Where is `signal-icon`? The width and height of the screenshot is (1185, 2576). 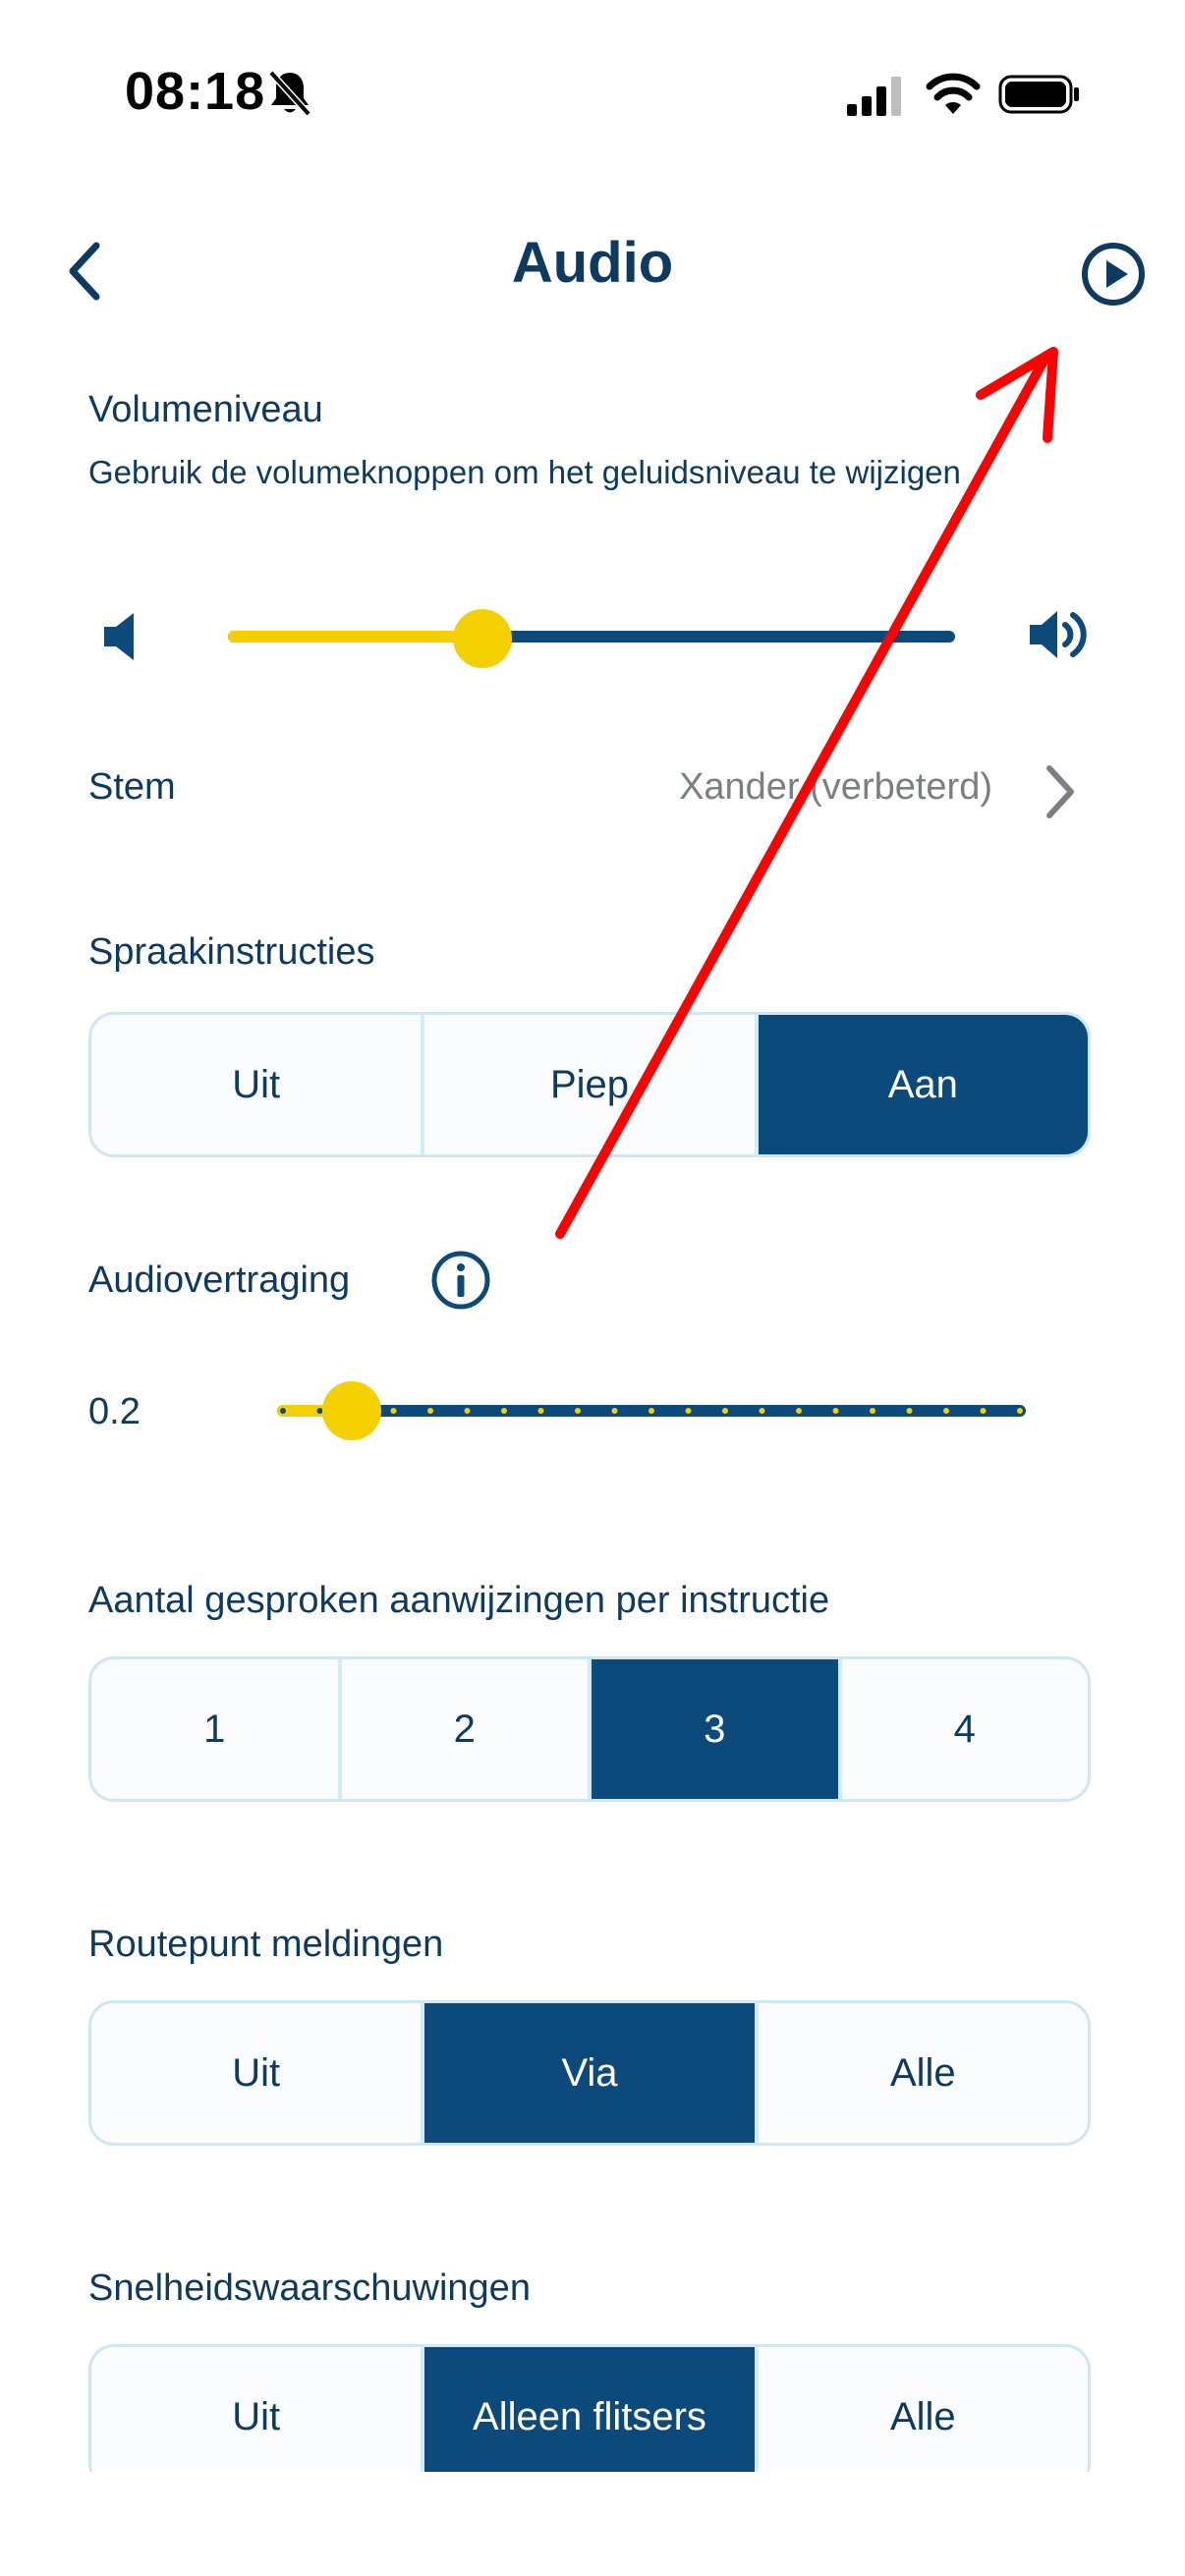 signal-icon is located at coordinates (874, 96).